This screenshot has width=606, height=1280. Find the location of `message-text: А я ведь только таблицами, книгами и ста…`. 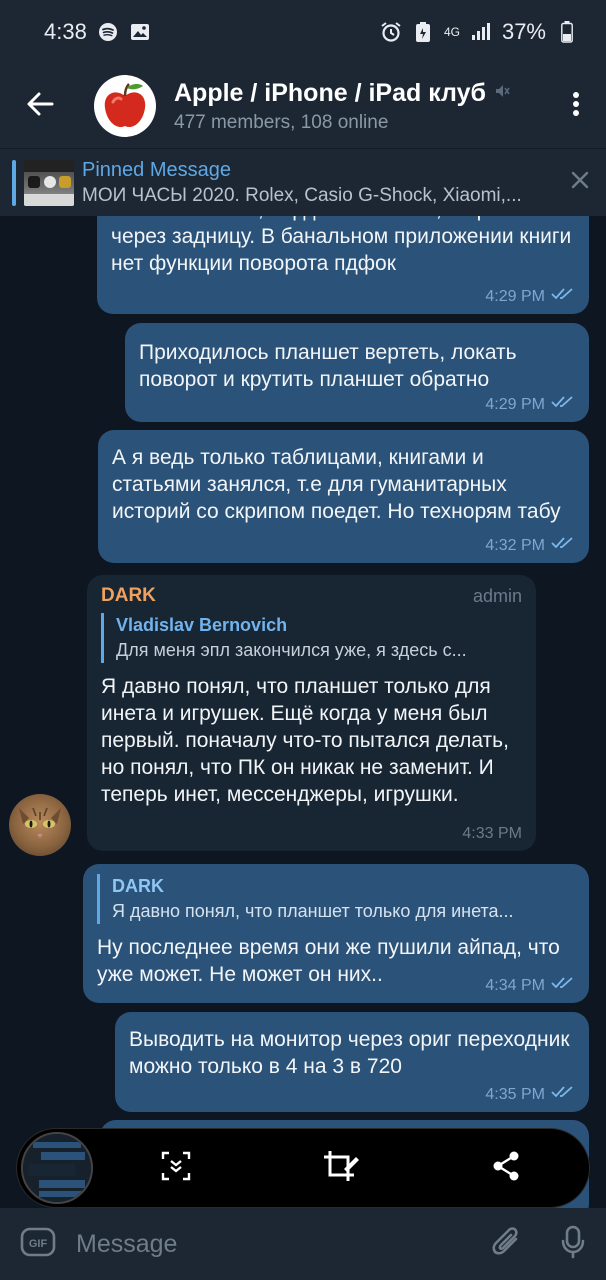

message-text: А я ведь только таблицами, книгами и ста… is located at coordinates (336, 484).